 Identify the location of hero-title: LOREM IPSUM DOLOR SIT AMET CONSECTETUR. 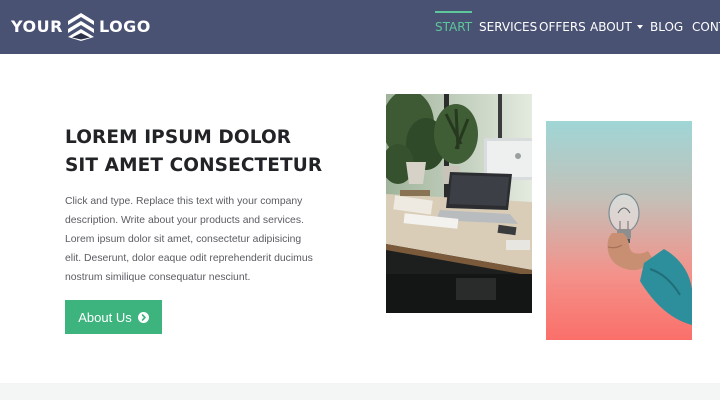
(205, 152).